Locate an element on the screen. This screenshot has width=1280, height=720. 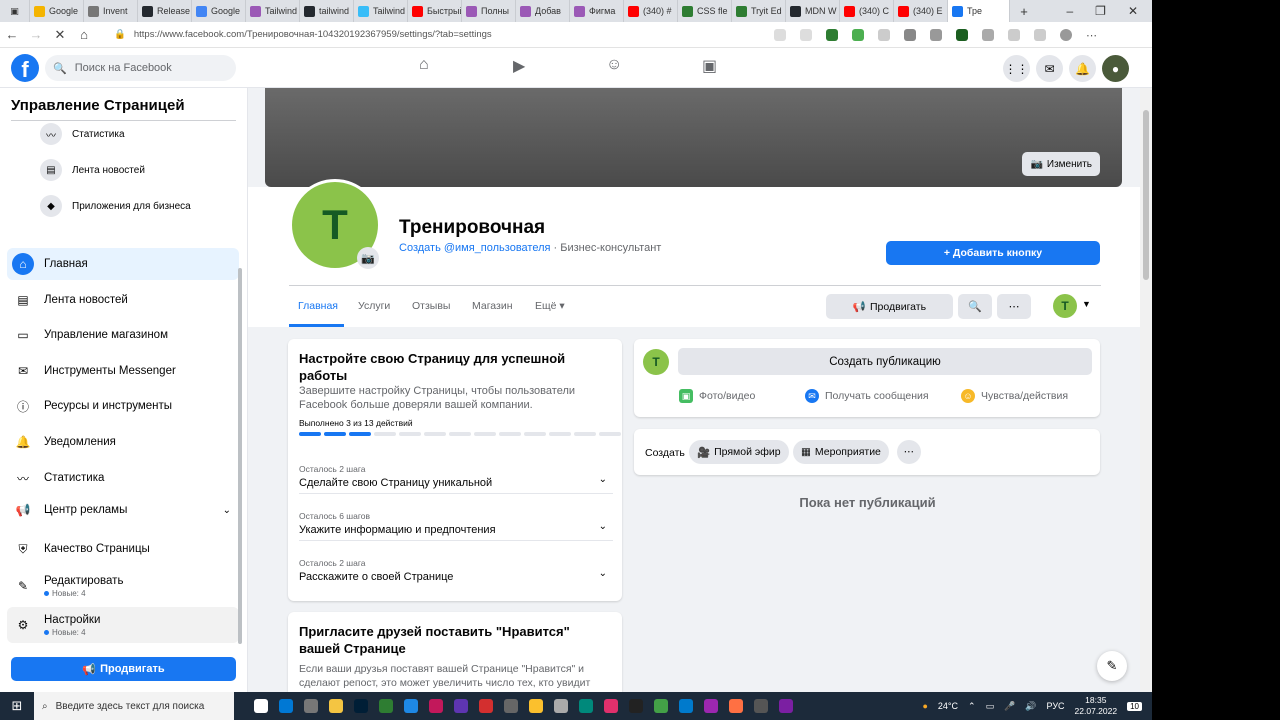
close-icon: ✕ is located at coordinates (1133, 11).